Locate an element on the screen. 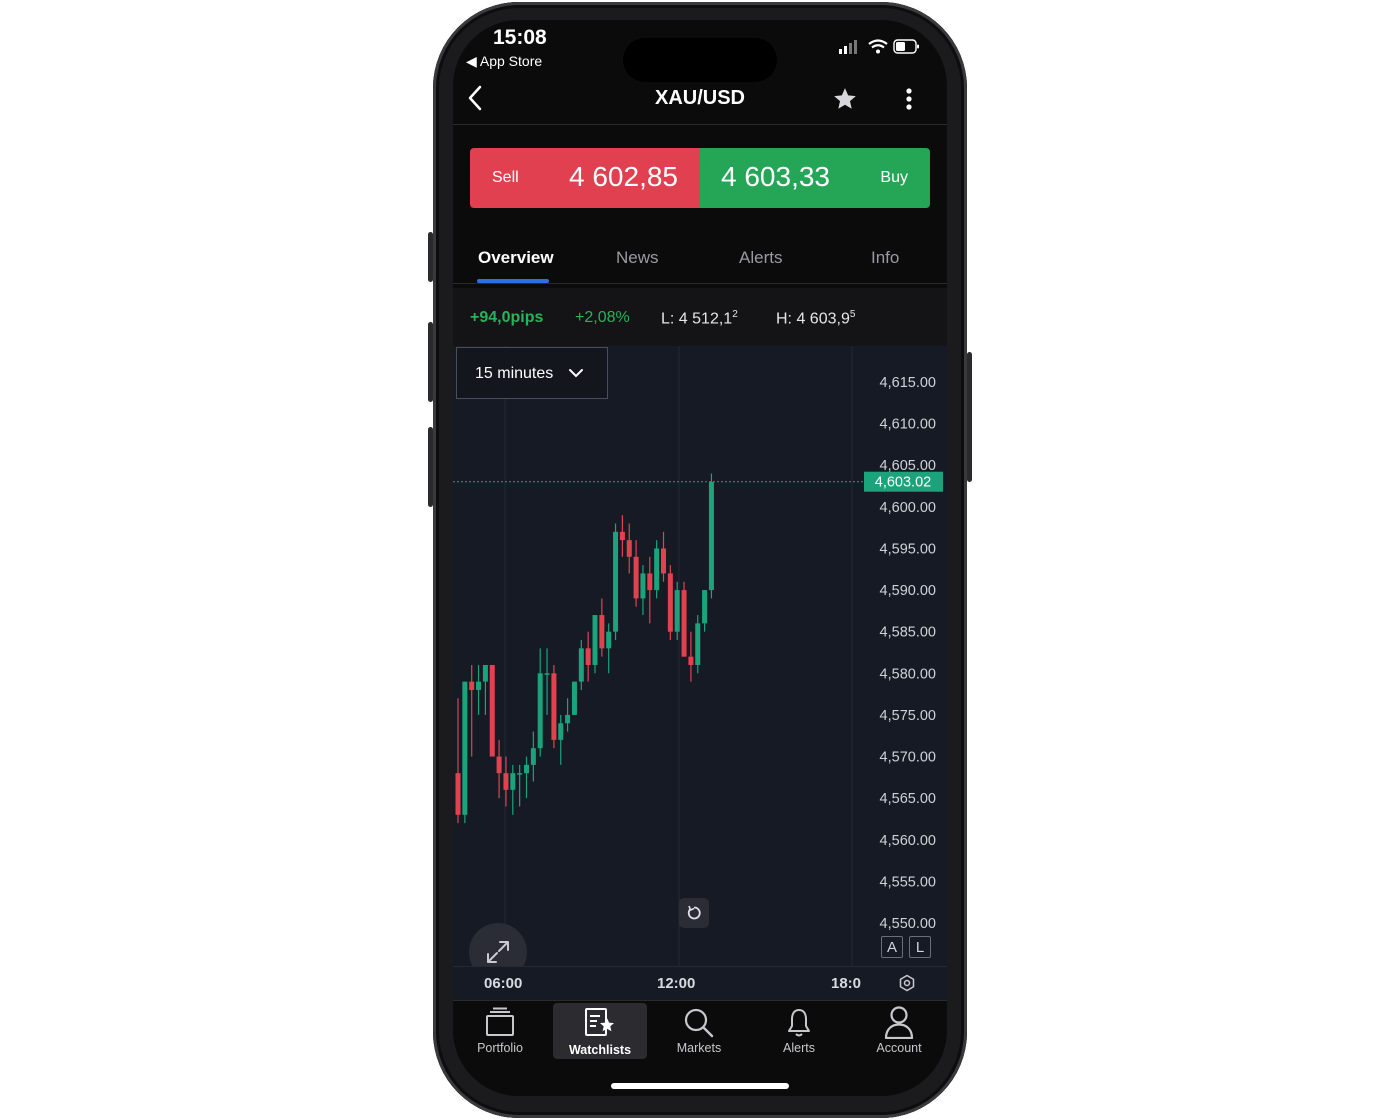 The height and width of the screenshot is (1120, 1400). price-tick: 4,610.00 is located at coordinates (908, 425).